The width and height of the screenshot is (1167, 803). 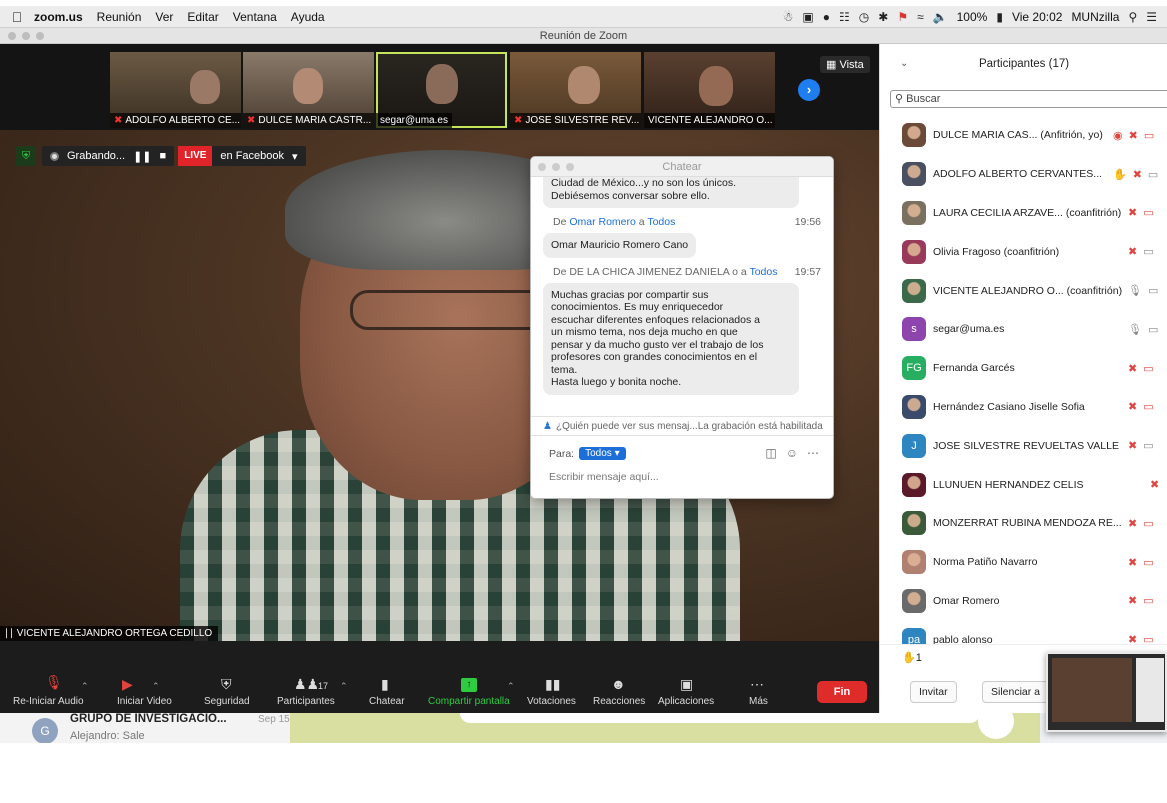 I want to click on recipient-dropdown: Todos ▾, so click(x=602, y=453).